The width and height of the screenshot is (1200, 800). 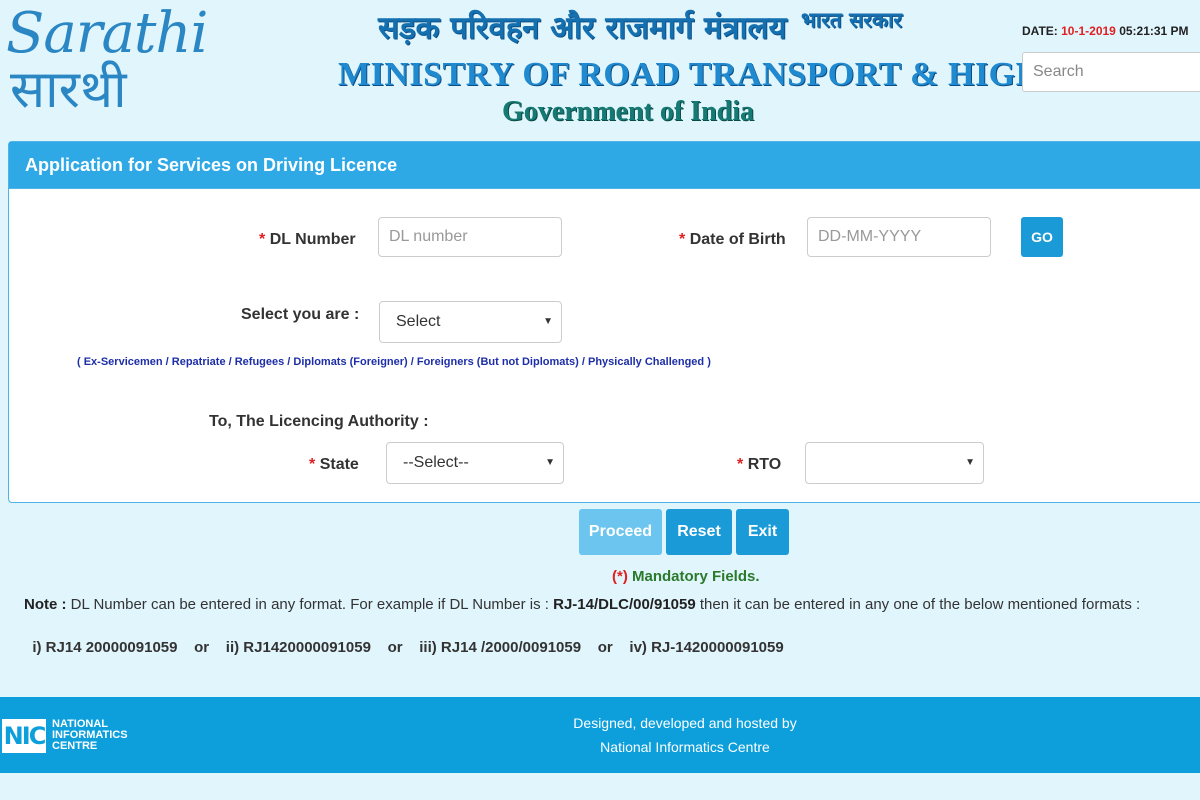 I want to click on dl-number-label-text: DL Number, so click(x=312, y=239).